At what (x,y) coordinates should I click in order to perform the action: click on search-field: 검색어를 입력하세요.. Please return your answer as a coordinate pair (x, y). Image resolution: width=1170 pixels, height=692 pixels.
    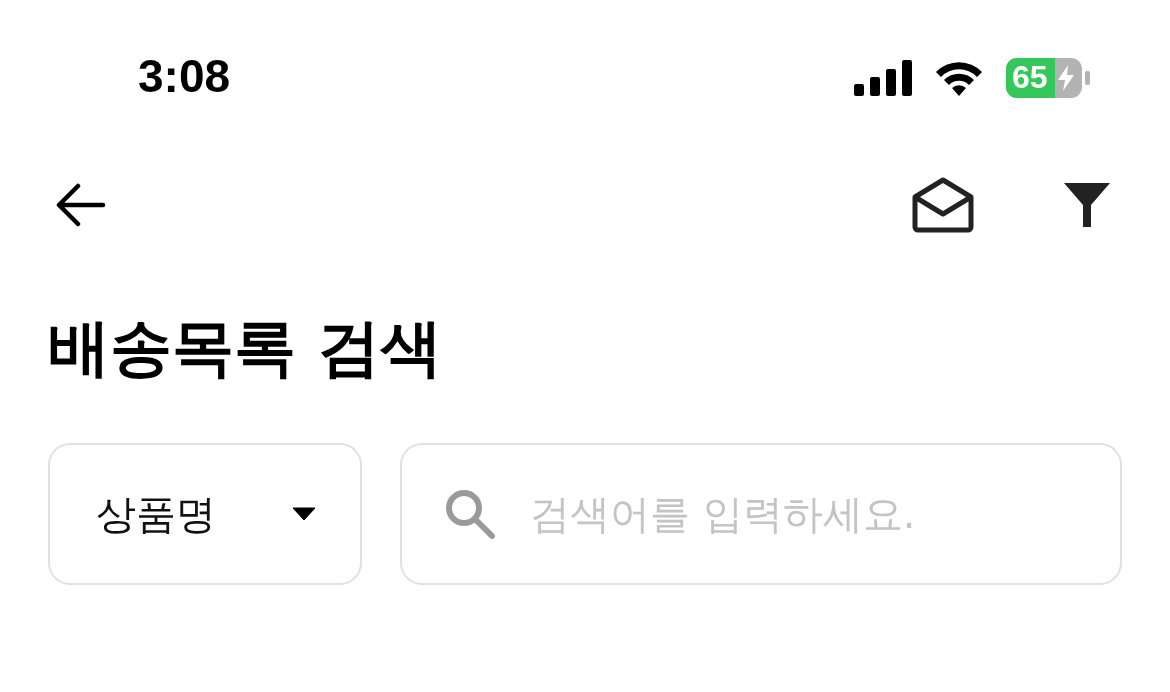
    Looking at the image, I should click on (761, 514).